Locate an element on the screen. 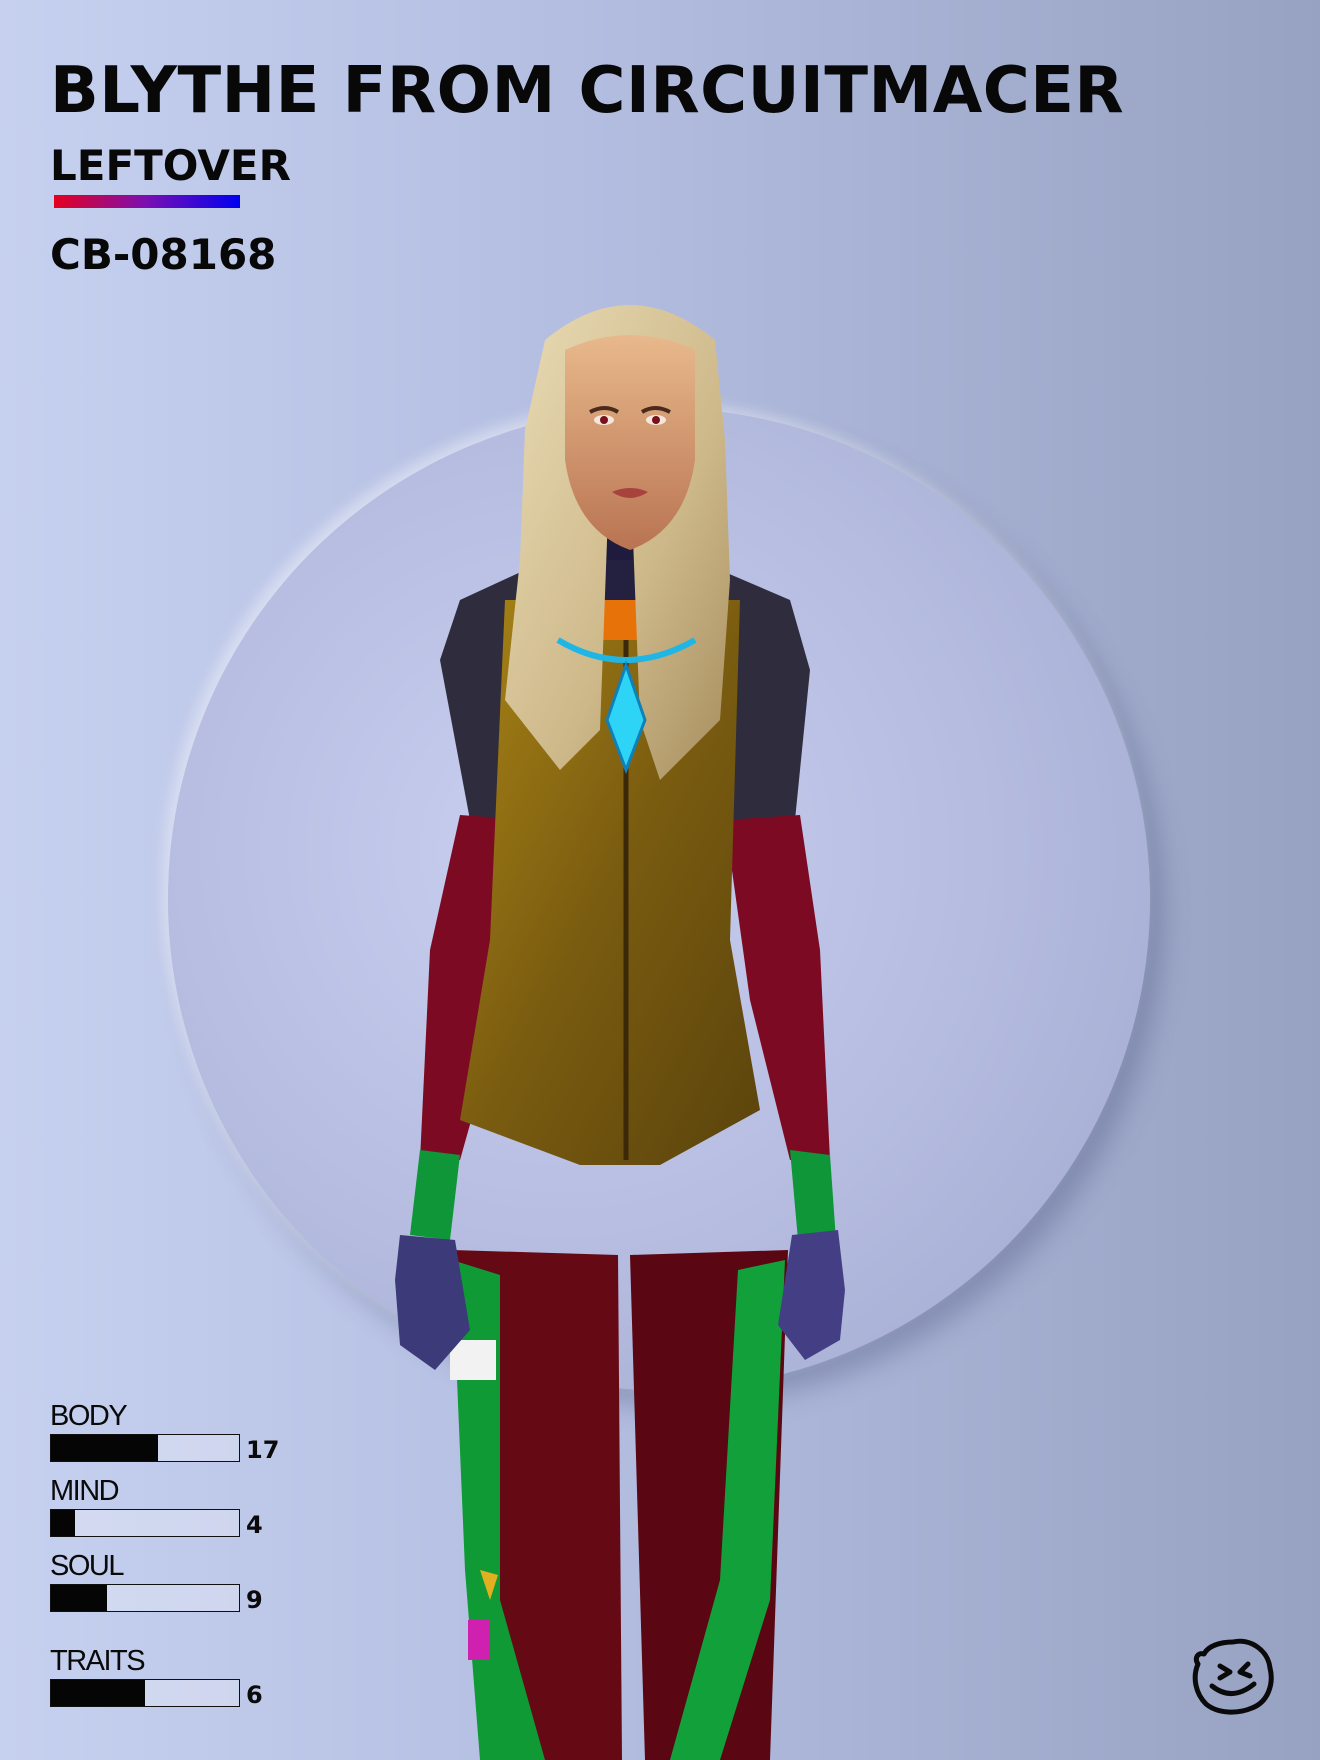 The width and height of the screenshot is (1320, 1760). stat-label: TRAITS is located at coordinates (98, 1661).